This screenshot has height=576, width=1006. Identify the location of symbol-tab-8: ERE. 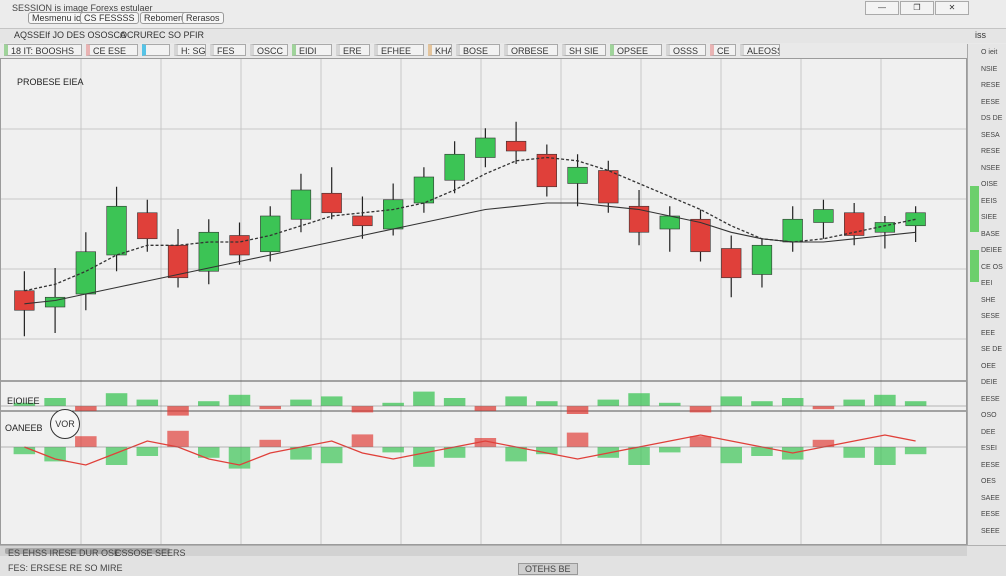
(353, 50).